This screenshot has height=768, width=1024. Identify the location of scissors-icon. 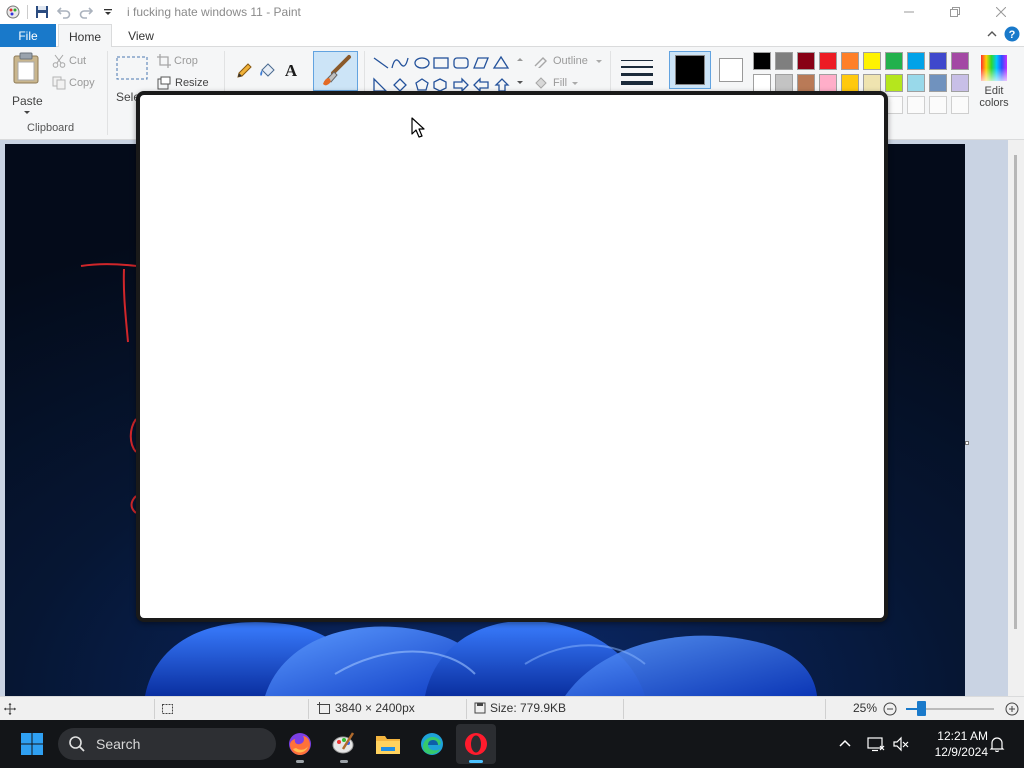
(59, 61).